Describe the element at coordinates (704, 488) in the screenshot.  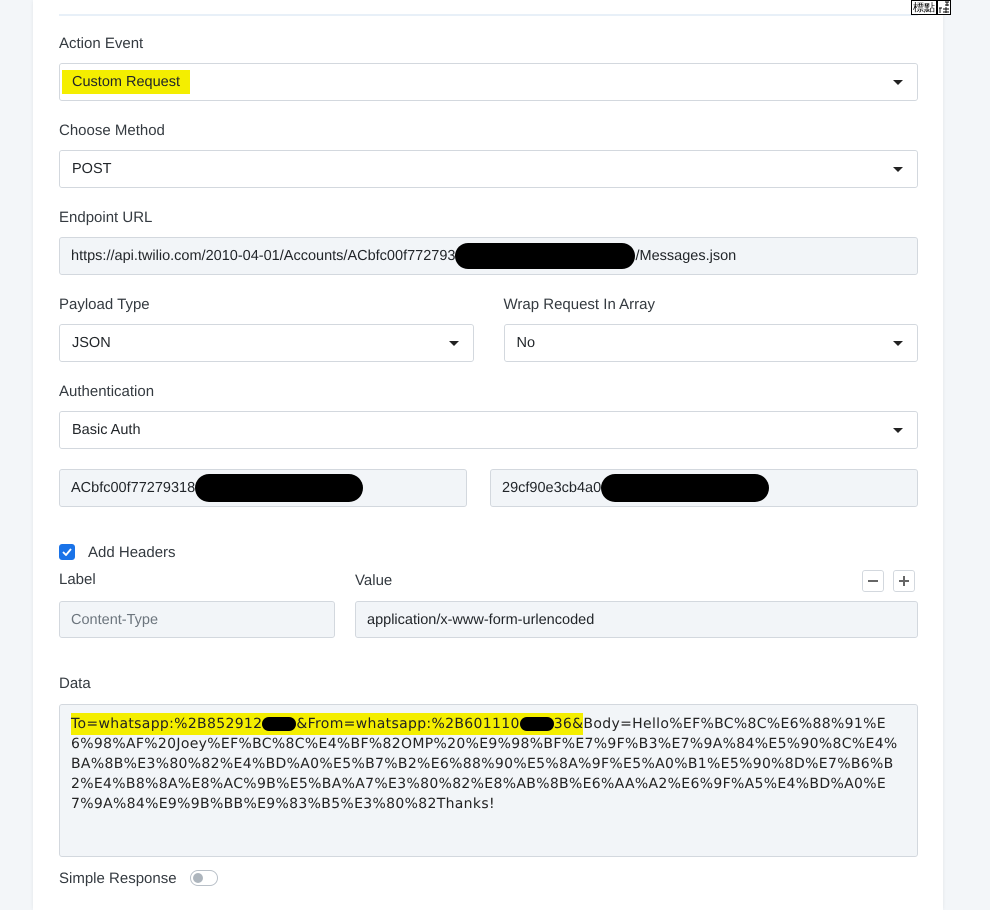
I see `password-input: 29cf90e3cb4a0` at that location.